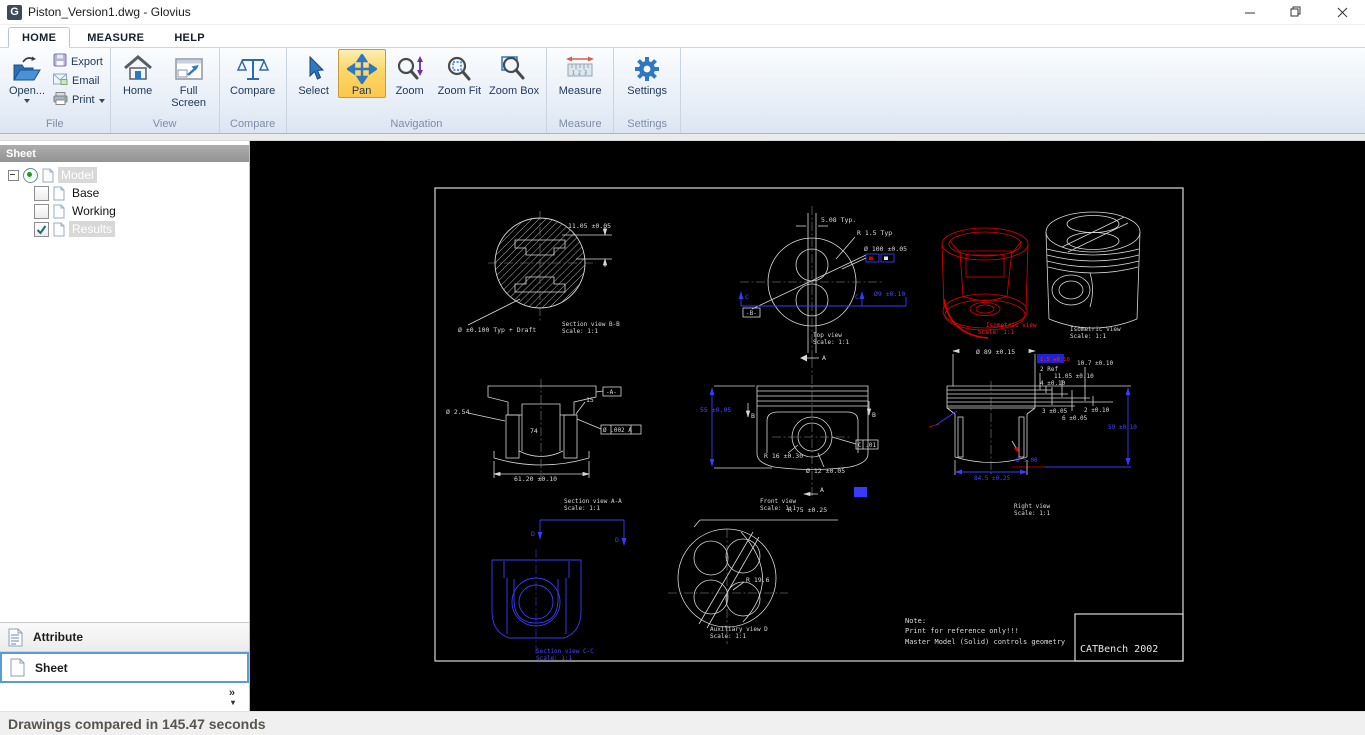 The height and width of the screenshot is (735, 1365). Describe the element at coordinates (514, 91) in the screenshot. I see `zoom-box-button-label: Zoom Box` at that location.